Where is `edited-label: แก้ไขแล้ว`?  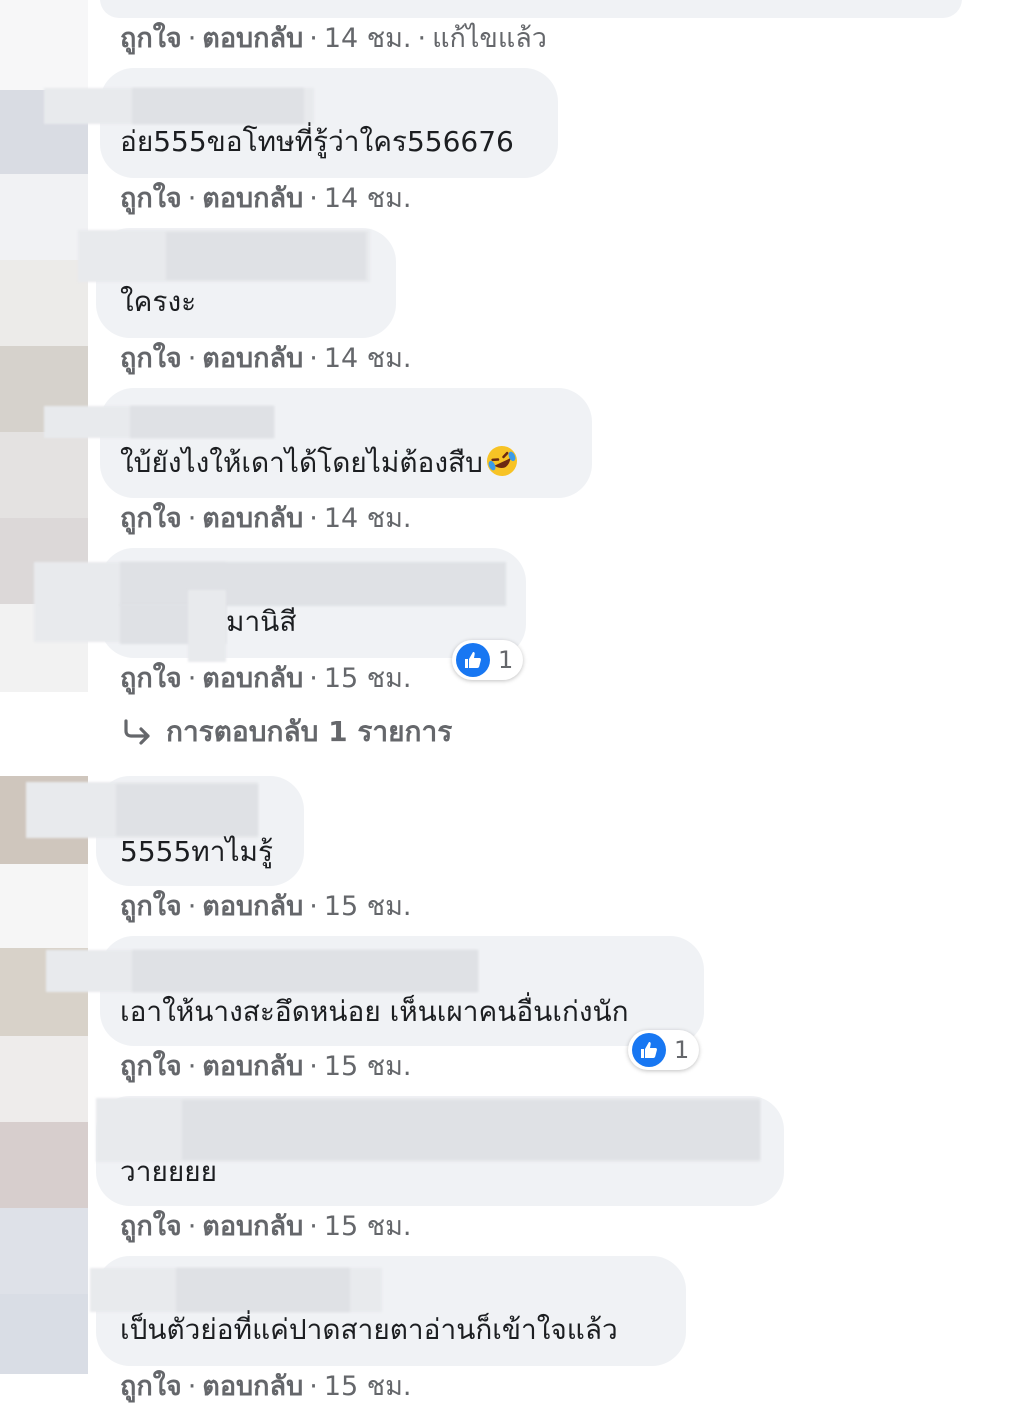 edited-label: แก้ไขแล้ว is located at coordinates (489, 38).